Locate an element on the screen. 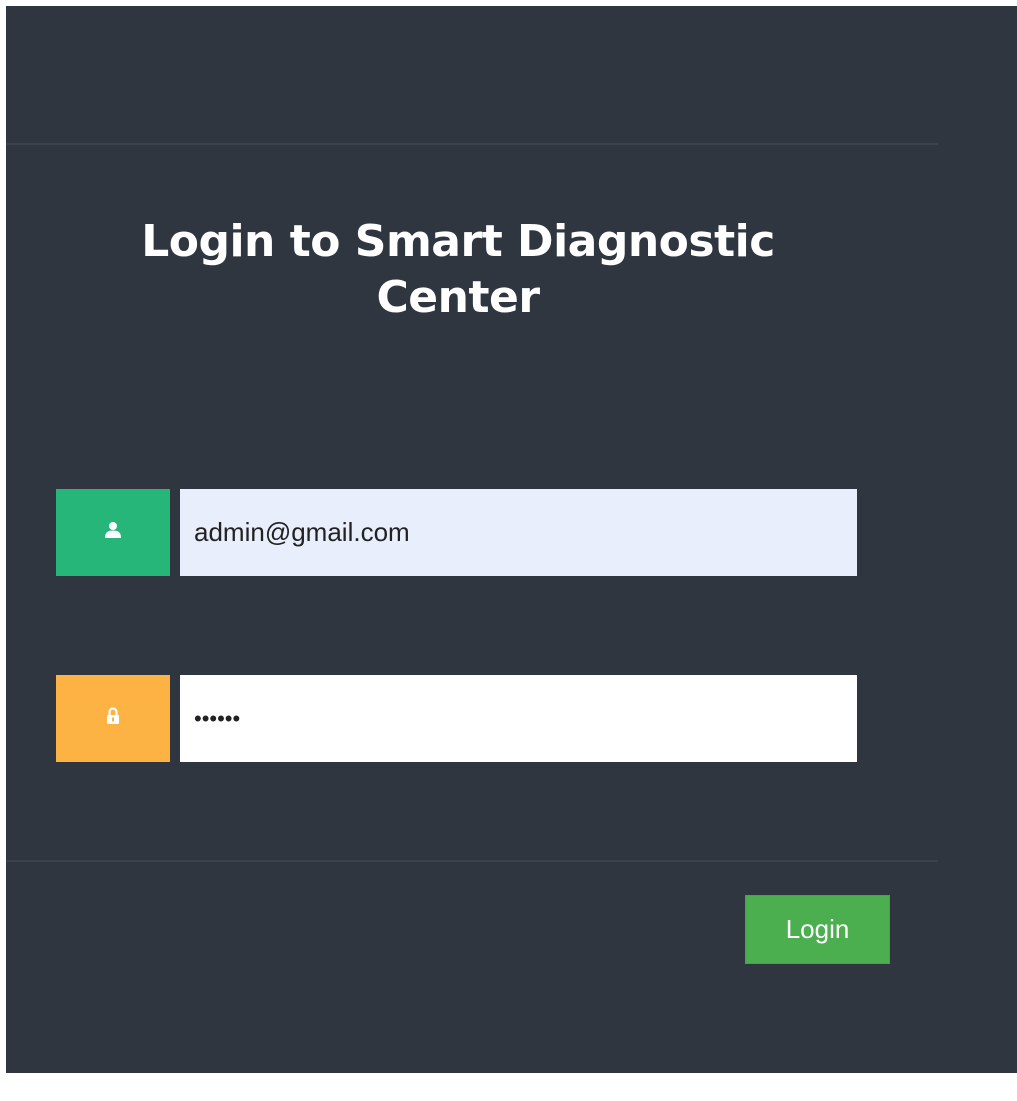  user-icon is located at coordinates (113, 532).